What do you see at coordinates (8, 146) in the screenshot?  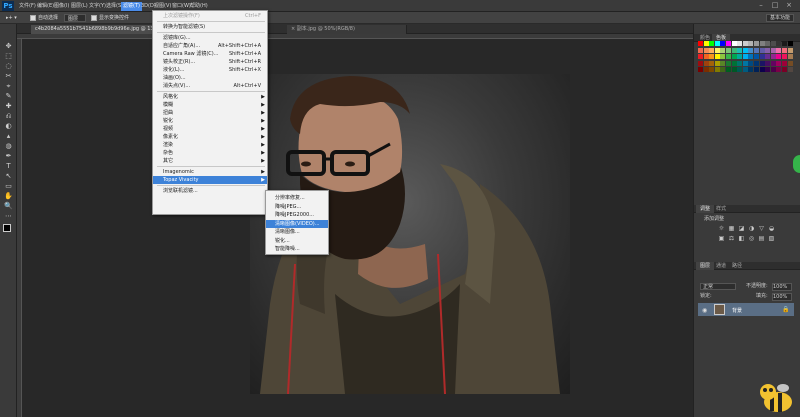 I see `blur-tool-icon: ◍` at bounding box center [8, 146].